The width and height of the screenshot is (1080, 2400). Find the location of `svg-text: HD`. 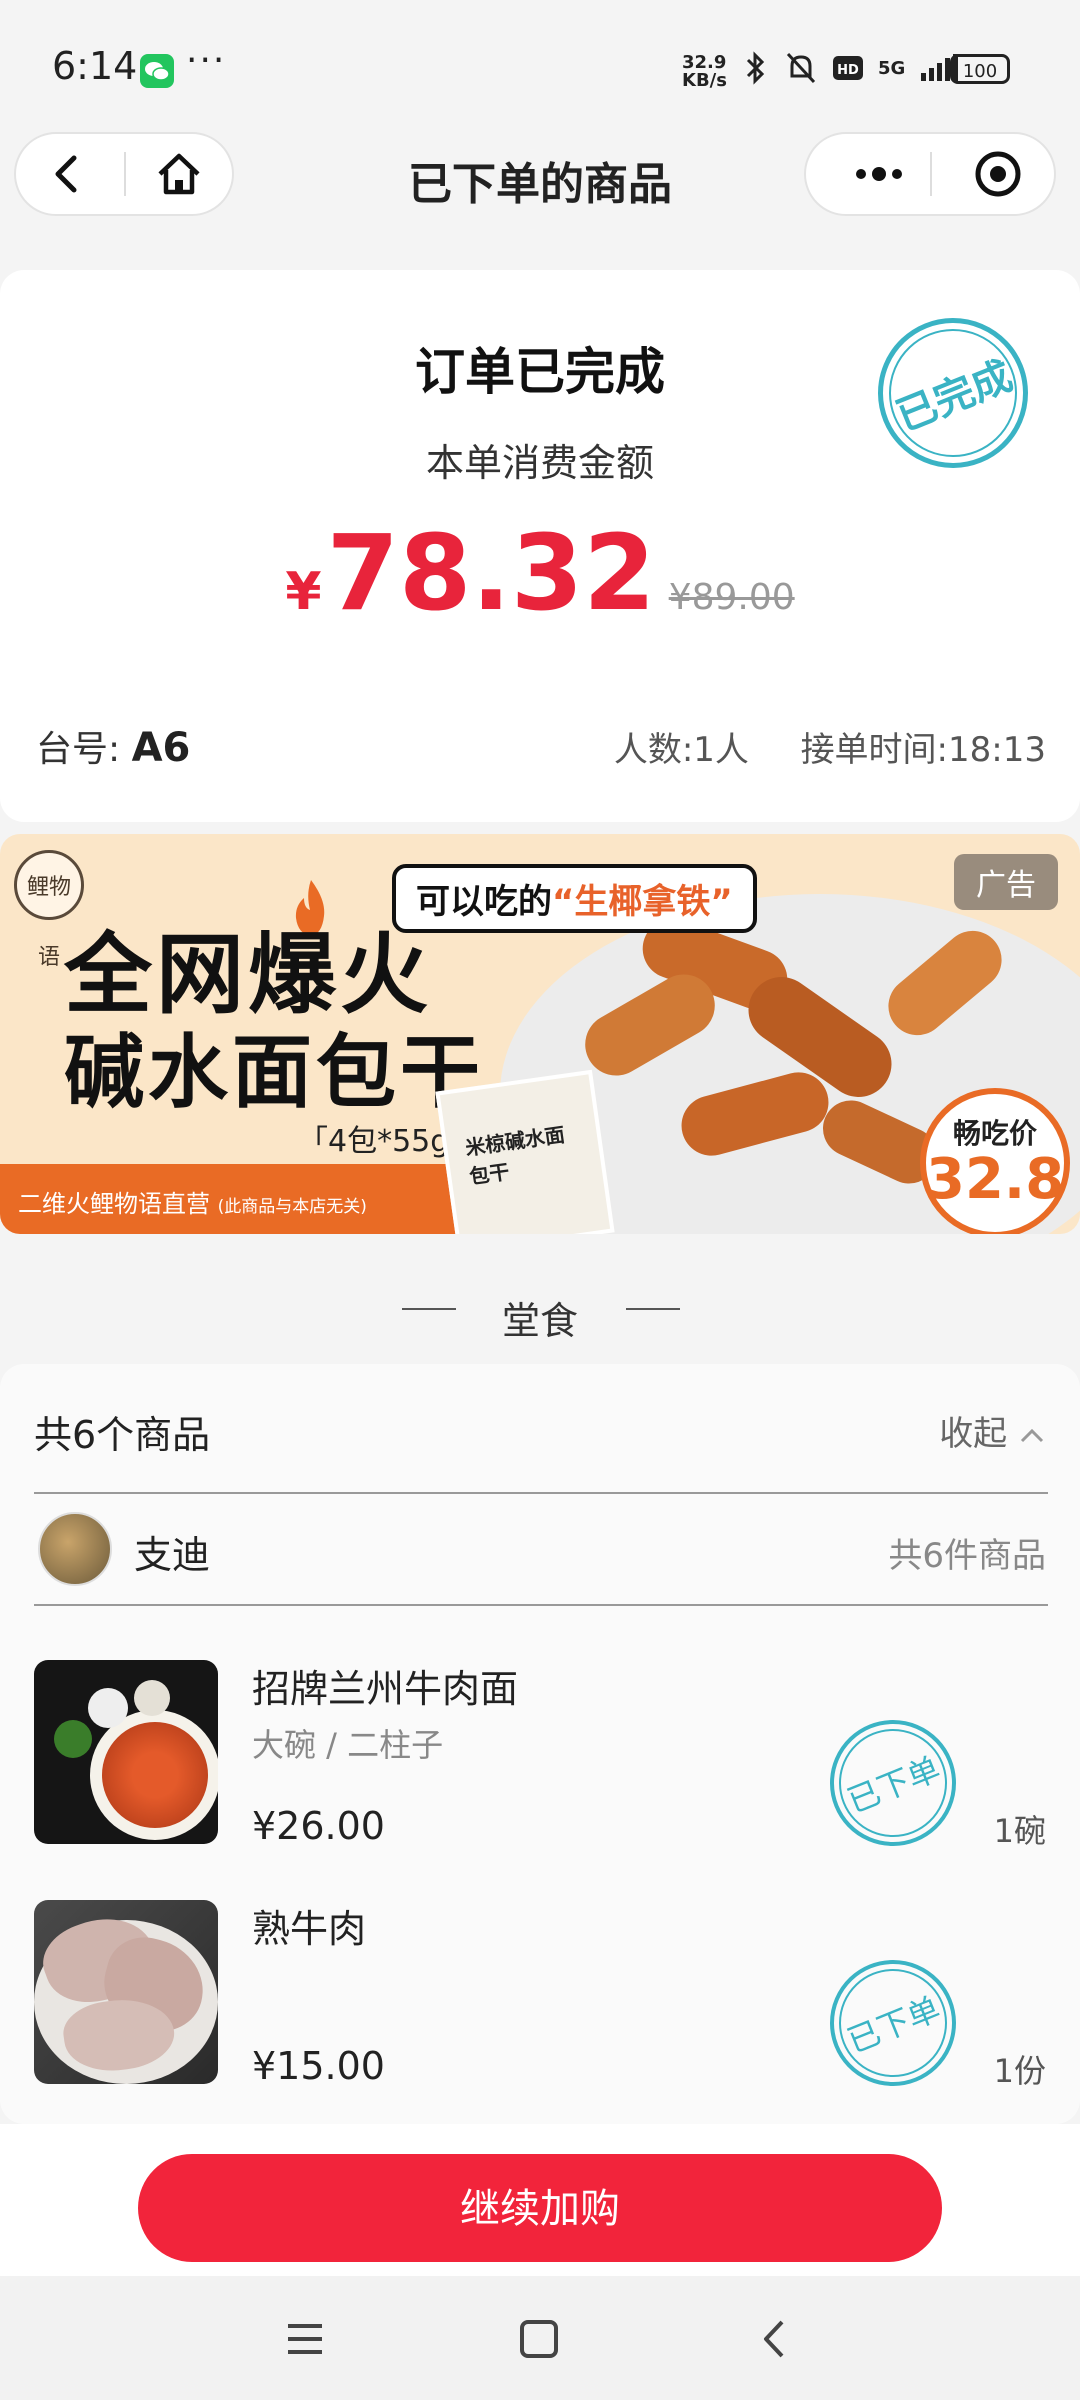

svg-text: HD is located at coordinates (848, 70).